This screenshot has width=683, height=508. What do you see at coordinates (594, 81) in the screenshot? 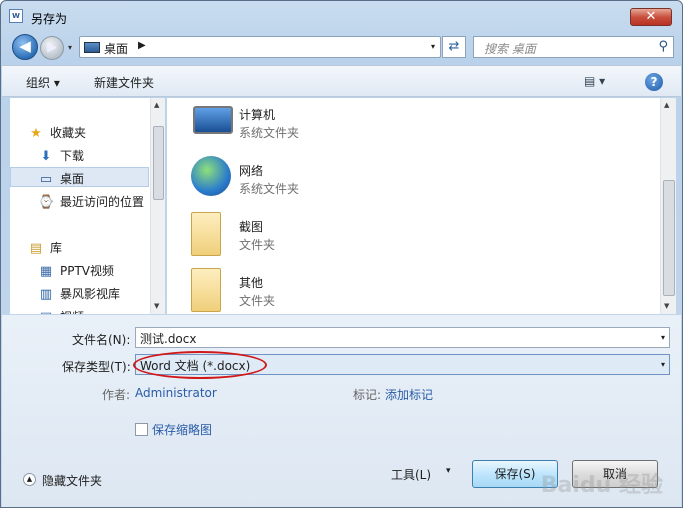
I see `view-options-button: ▤ ▾` at bounding box center [594, 81].